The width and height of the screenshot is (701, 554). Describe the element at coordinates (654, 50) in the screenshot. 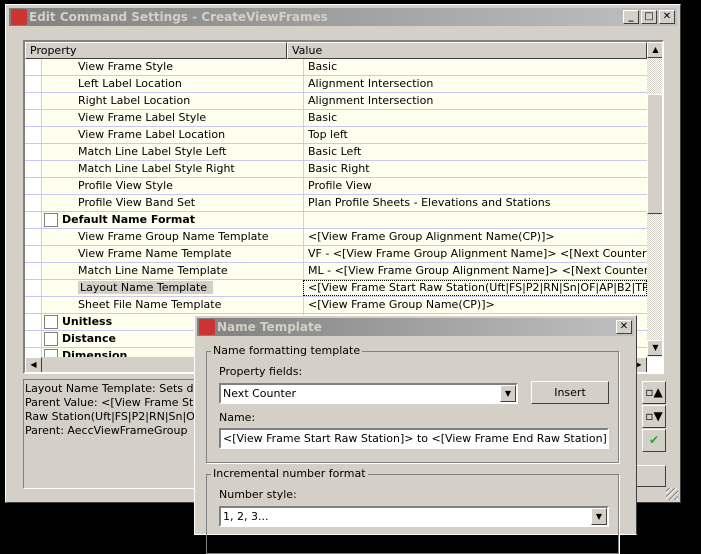

I see `scroll-up-button: ▲` at that location.